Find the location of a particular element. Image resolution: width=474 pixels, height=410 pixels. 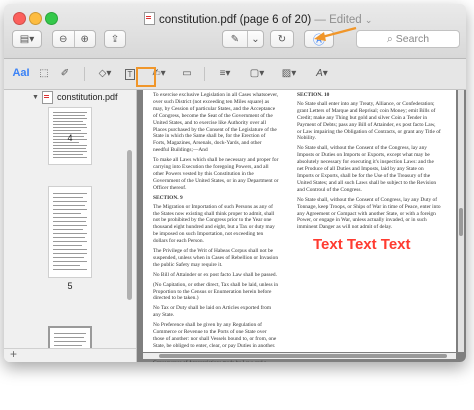

select-icon: ⬚ is located at coordinates (44, 73).